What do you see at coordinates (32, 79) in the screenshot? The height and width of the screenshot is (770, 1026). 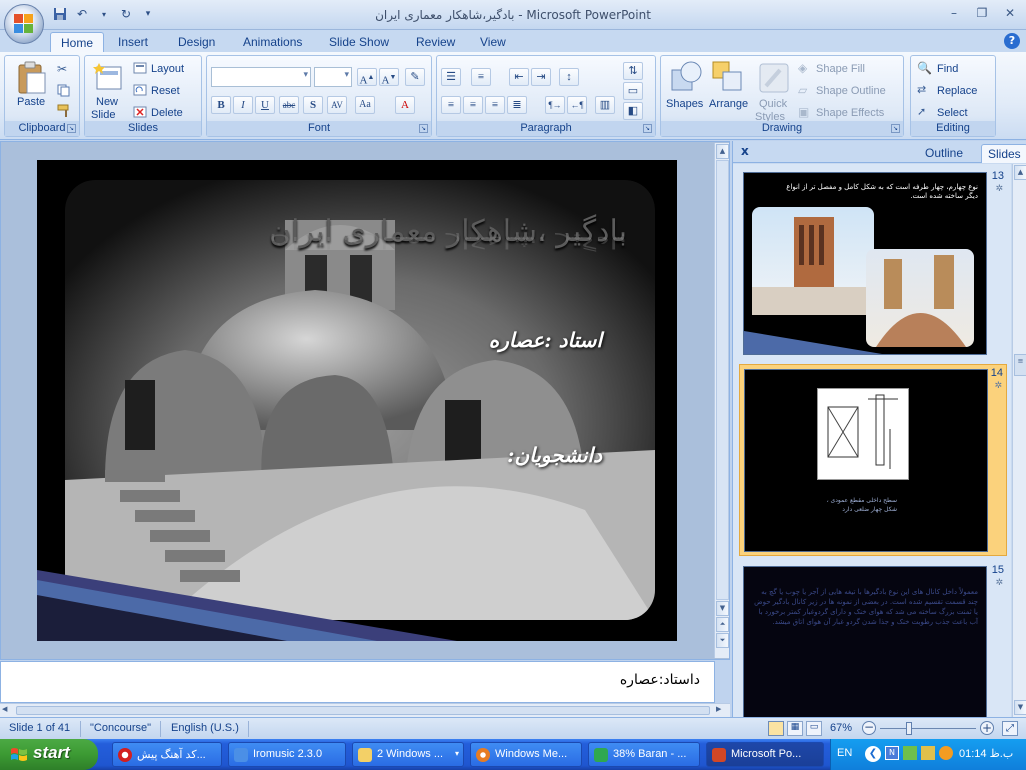 I see `paste-icon` at bounding box center [32, 79].